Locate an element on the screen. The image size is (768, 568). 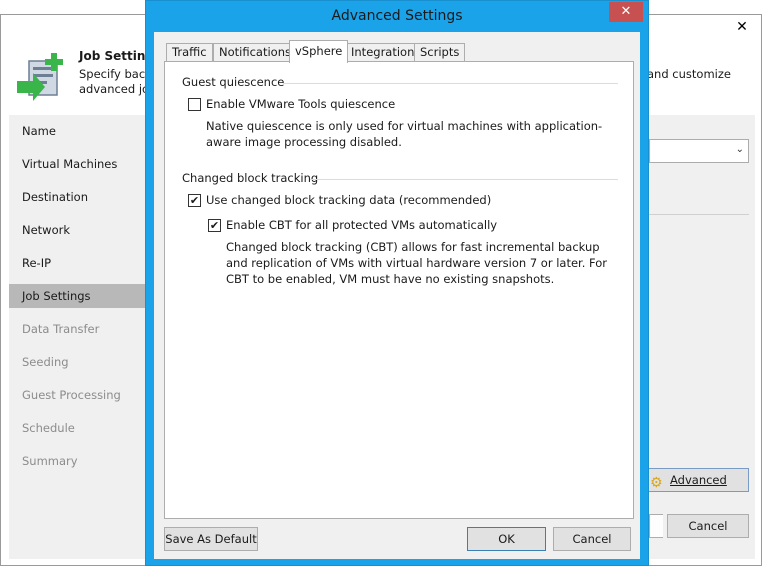
guest-quiescence-group-label: Guest quiescence is located at coordinates (233, 82).